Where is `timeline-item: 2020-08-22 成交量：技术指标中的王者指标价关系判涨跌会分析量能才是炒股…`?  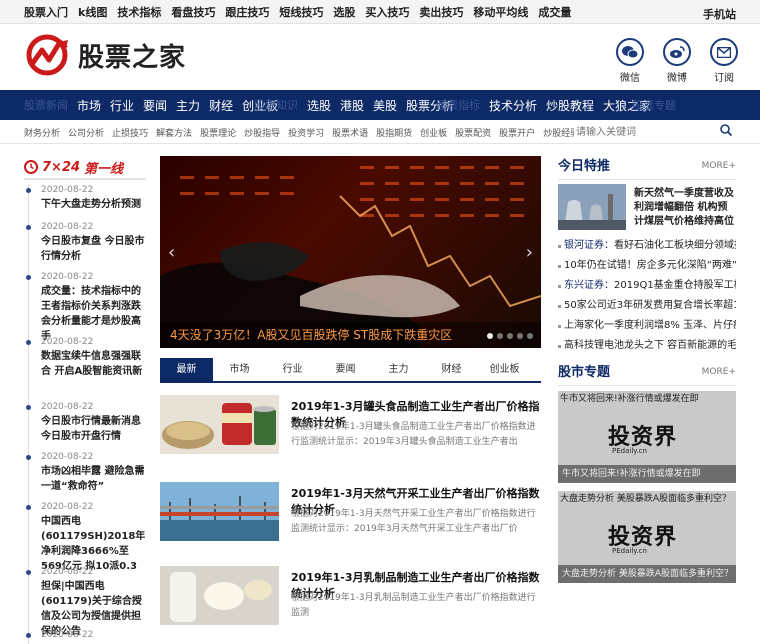 timeline-item: 2020-08-22 成交量：技术指标中的王者指标价关系判涨跌会分析量能才是炒股… is located at coordinates (86, 307).